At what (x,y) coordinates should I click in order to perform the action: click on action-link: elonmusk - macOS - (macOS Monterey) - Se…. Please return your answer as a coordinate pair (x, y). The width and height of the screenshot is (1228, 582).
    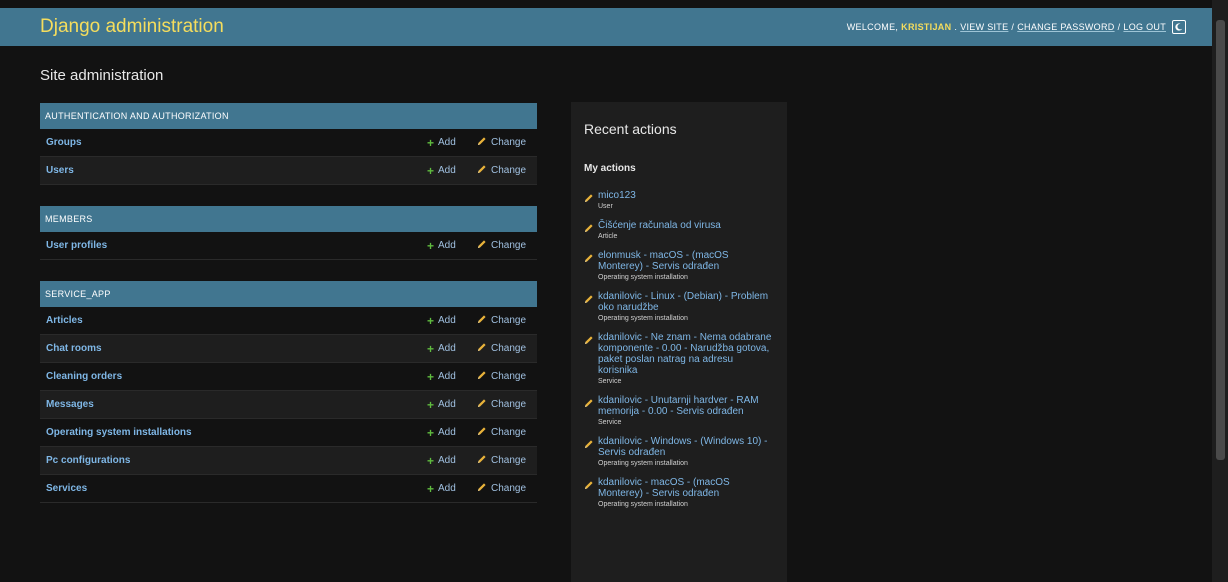
    Looking at the image, I should click on (686, 261).